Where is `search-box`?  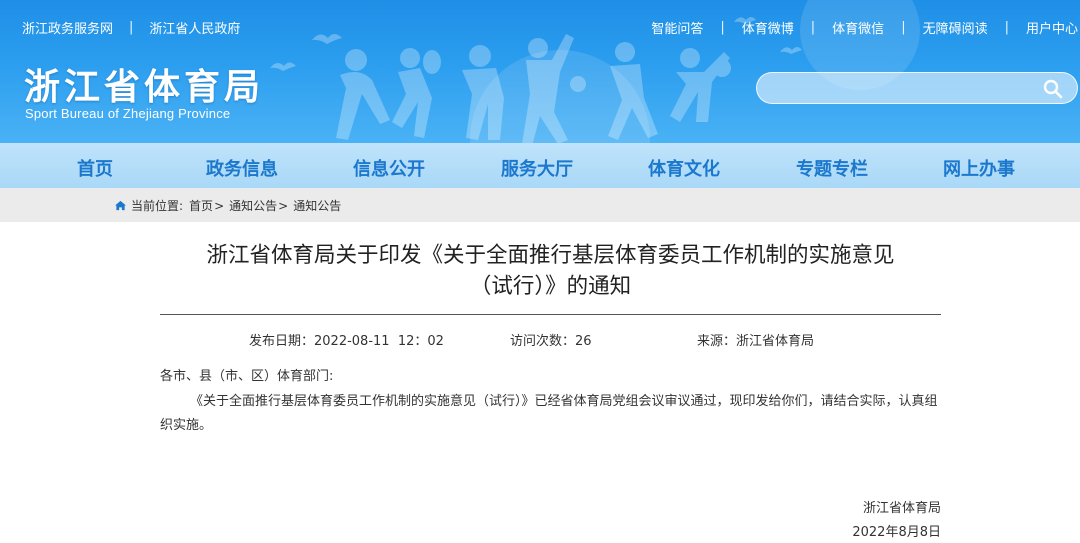
search-box is located at coordinates (917, 88).